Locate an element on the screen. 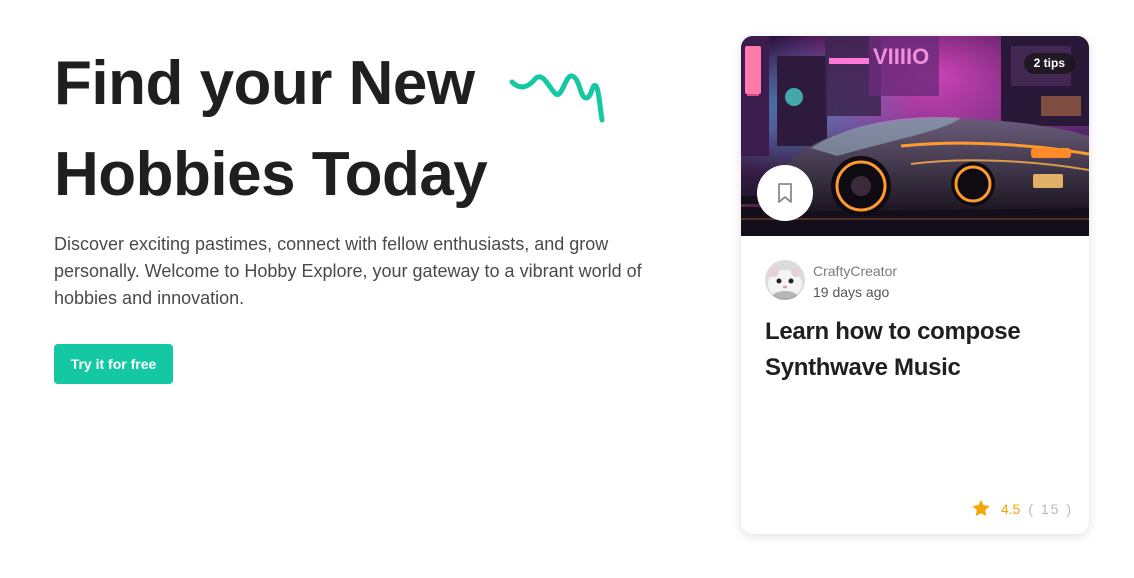 This screenshot has height=578, width=1134. hero-title-line-2: Hobbies Today is located at coordinates (271, 174).